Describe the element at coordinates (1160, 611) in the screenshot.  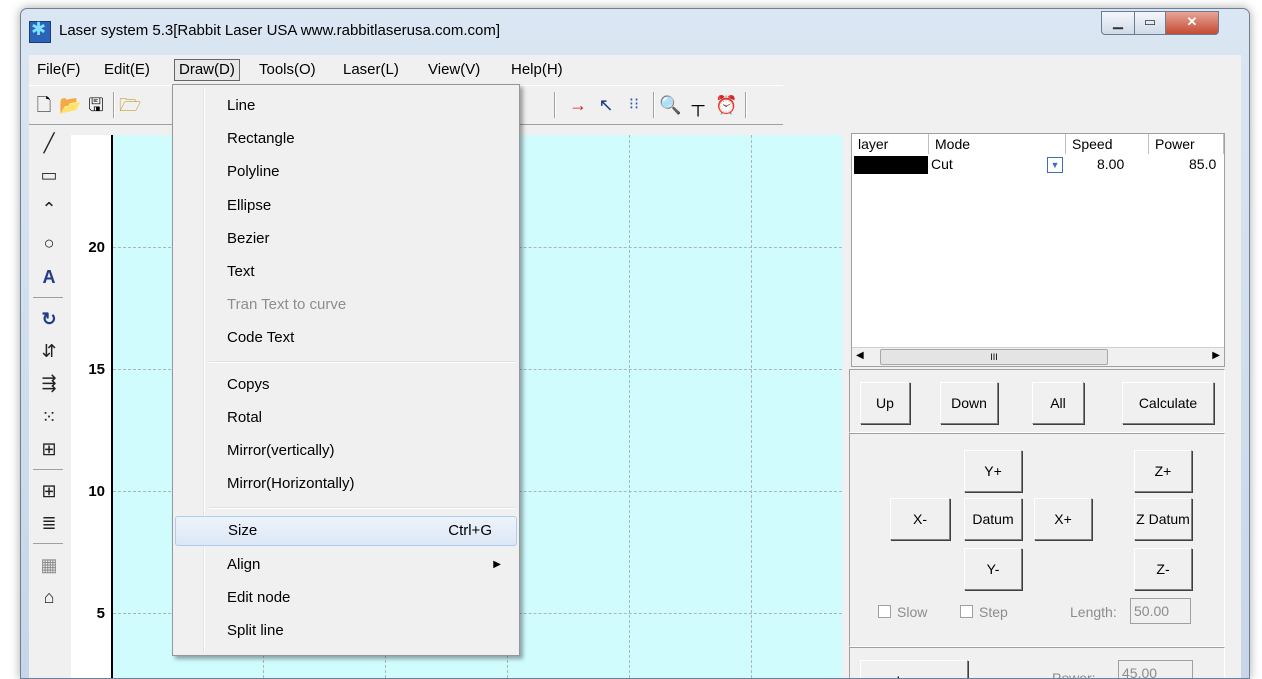
I see `length-field: 50.00` at that location.